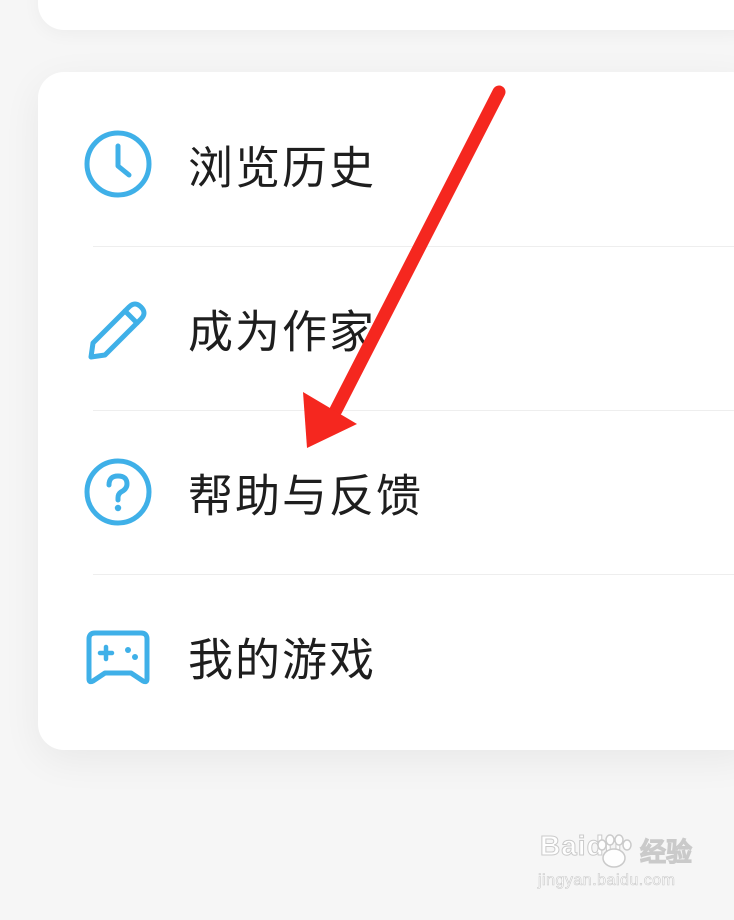 Image resolution: width=734 pixels, height=920 pixels. I want to click on watermark-url: jingyan.baidu.com, so click(607, 881).